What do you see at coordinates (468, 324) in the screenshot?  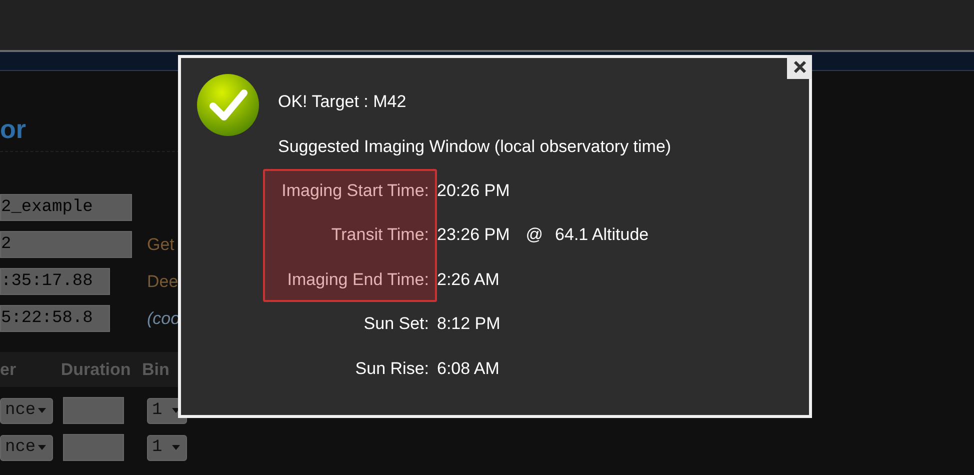 I see `time-value: 8:12 PM` at bounding box center [468, 324].